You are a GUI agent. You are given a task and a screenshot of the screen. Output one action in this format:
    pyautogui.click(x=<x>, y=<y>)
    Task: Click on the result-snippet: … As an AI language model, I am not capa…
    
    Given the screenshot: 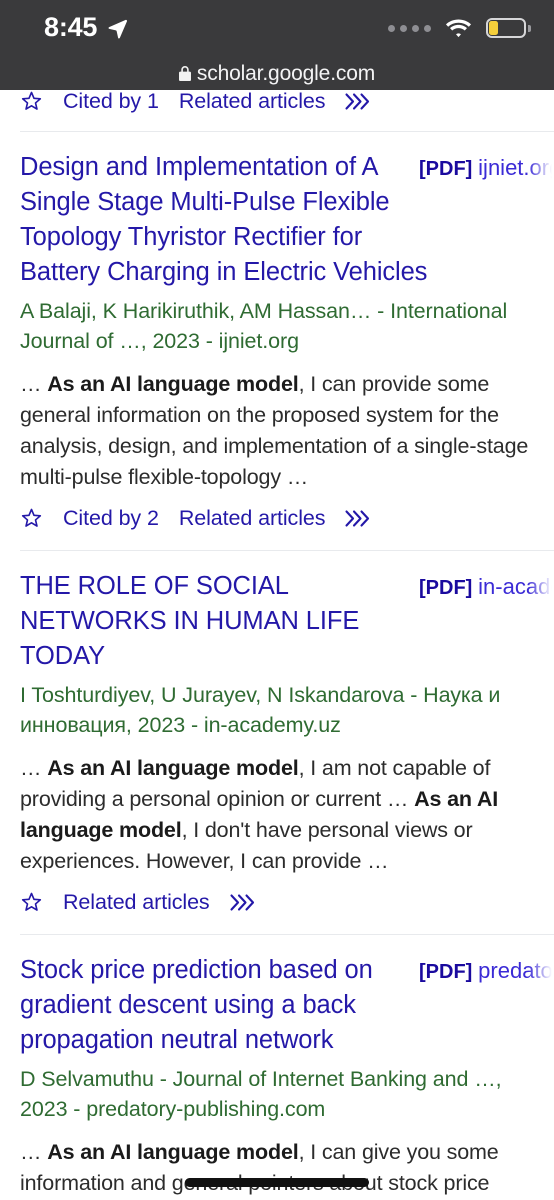 What is the action you would take?
    pyautogui.click(x=278, y=815)
    